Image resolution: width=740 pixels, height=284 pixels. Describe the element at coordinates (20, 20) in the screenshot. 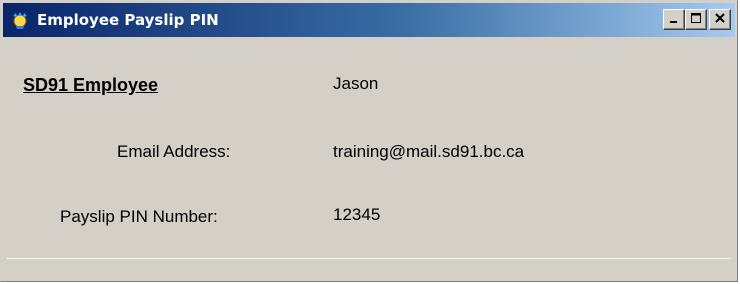

I see `app-crown-icon` at that location.